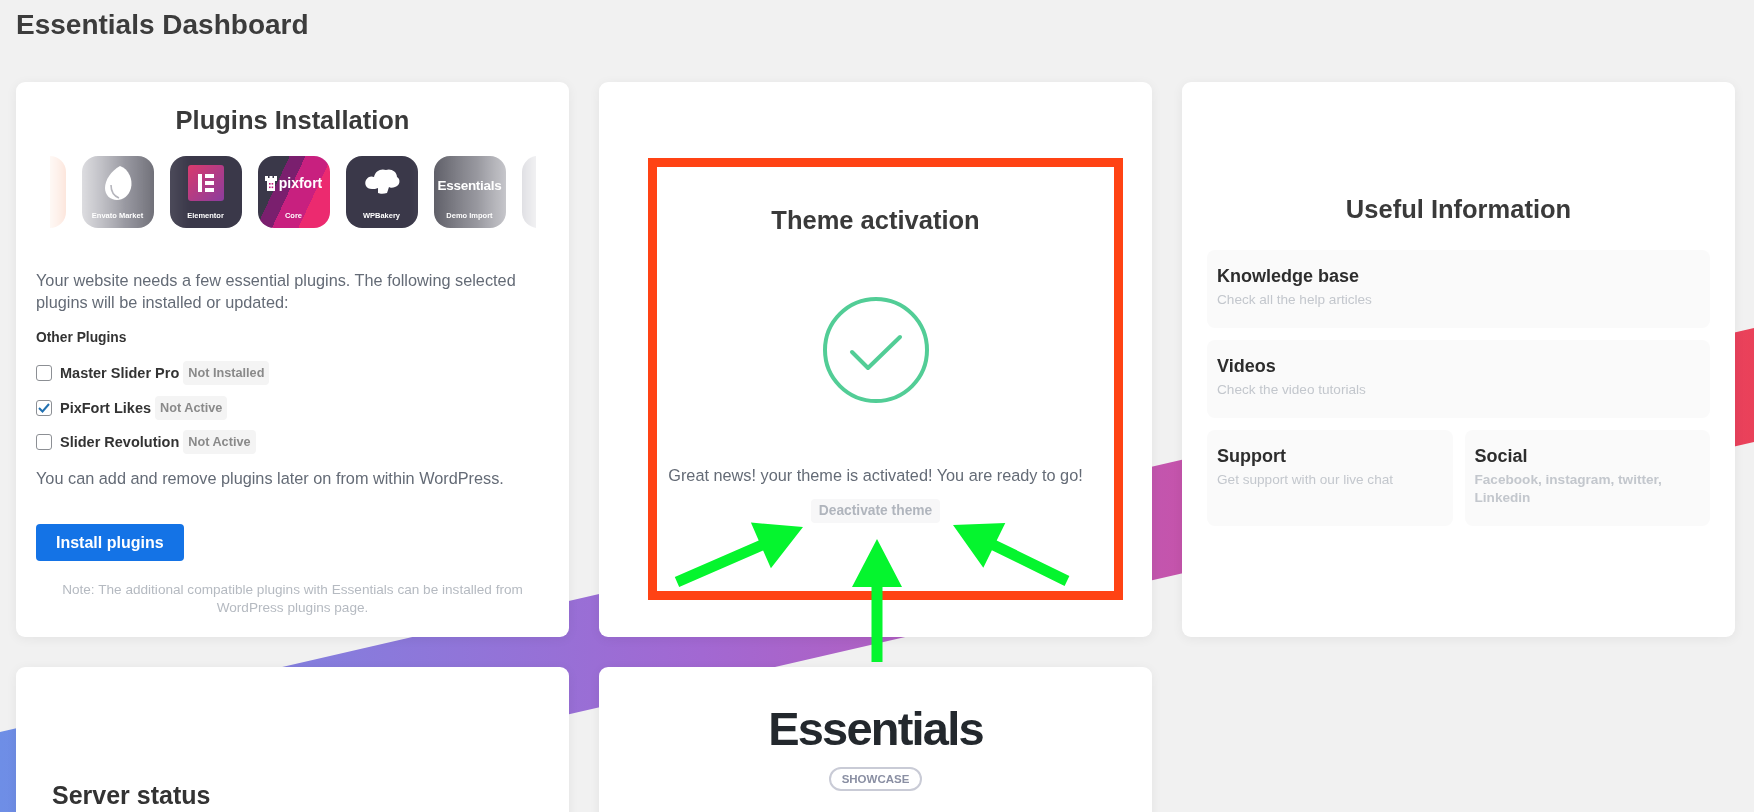  What do you see at coordinates (120, 373) in the screenshot?
I see `plugin-name: Master Slider Pro` at bounding box center [120, 373].